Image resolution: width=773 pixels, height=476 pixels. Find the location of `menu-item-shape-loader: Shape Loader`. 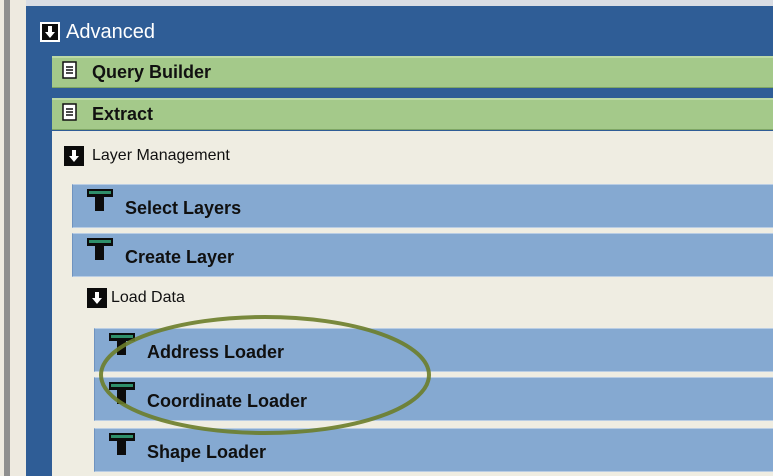

menu-item-shape-loader: Shape Loader is located at coordinates (433, 450).